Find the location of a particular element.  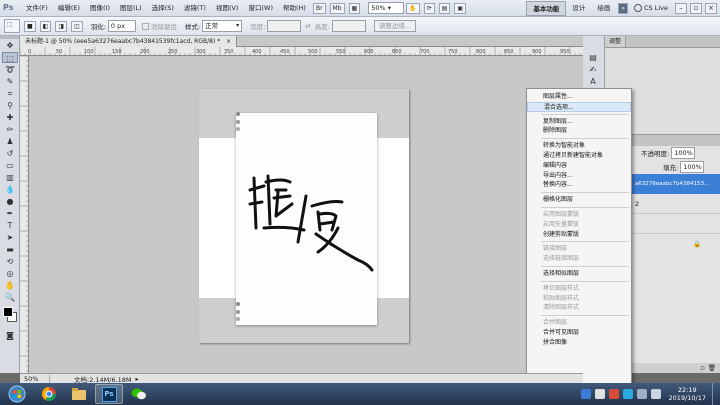

context-menu-item: 删除图层 is located at coordinates (579, 131).